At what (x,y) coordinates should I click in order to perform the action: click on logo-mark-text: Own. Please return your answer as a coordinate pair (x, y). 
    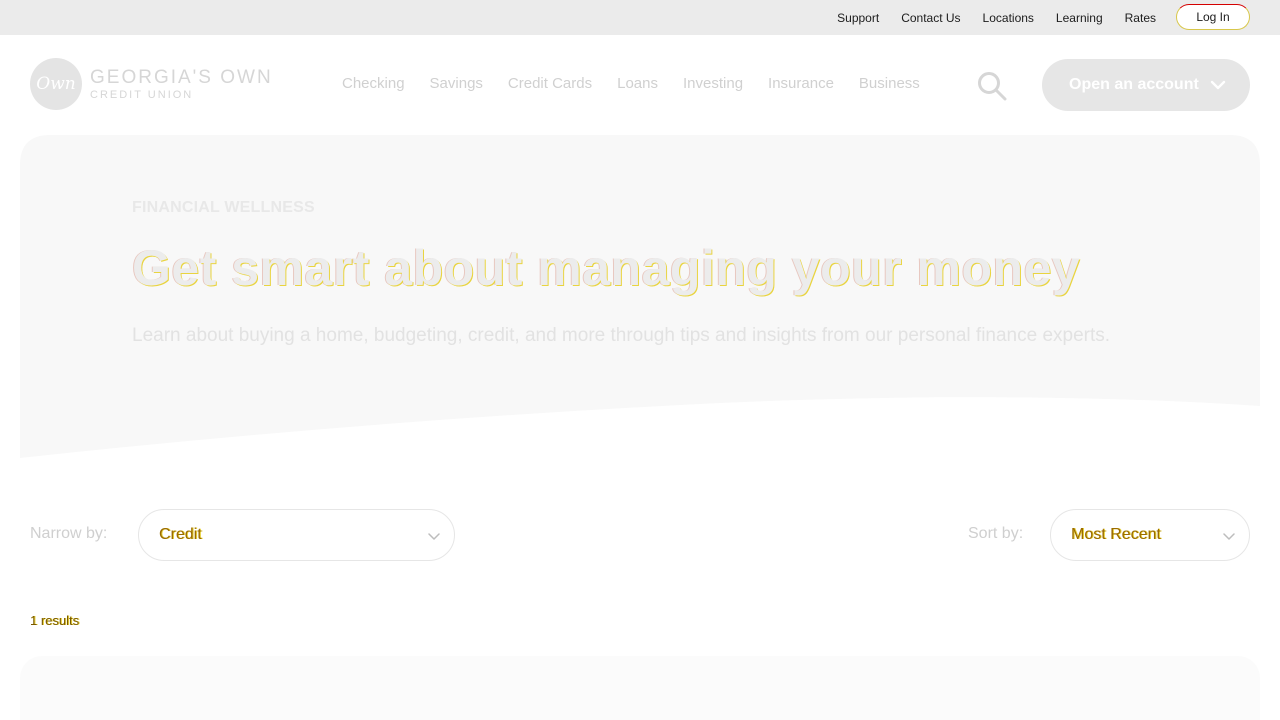
    Looking at the image, I should click on (56, 84).